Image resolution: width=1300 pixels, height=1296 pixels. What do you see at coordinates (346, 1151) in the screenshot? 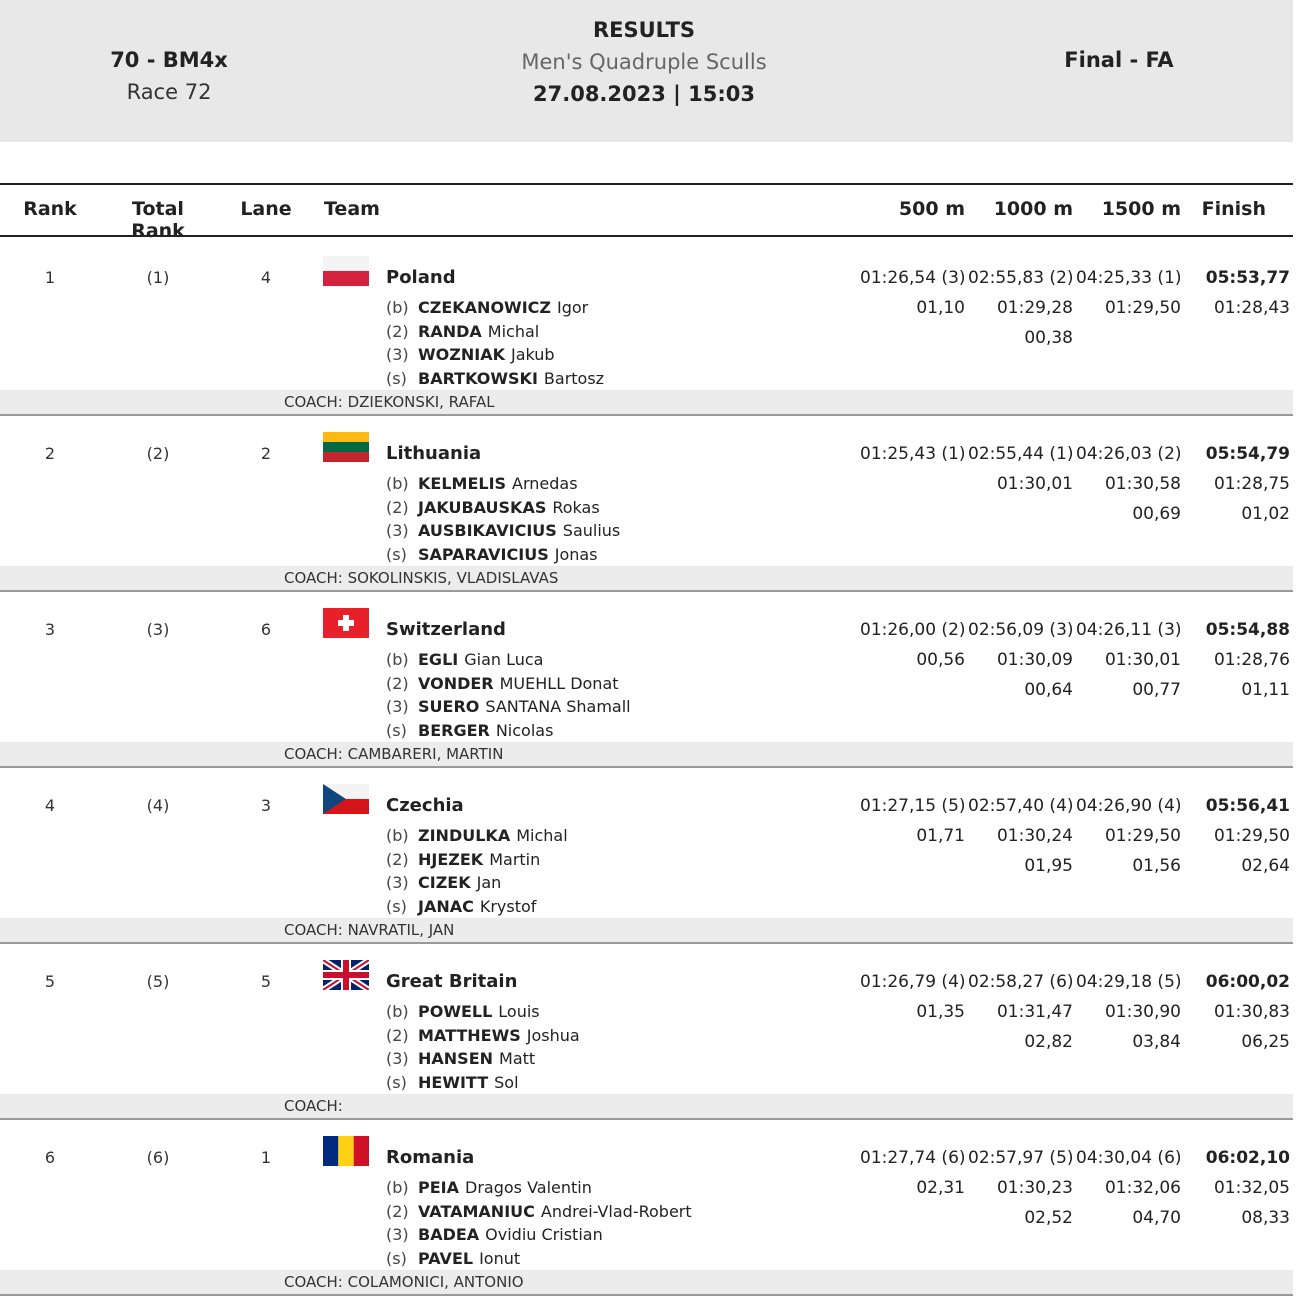
I see `romania-flag` at bounding box center [346, 1151].